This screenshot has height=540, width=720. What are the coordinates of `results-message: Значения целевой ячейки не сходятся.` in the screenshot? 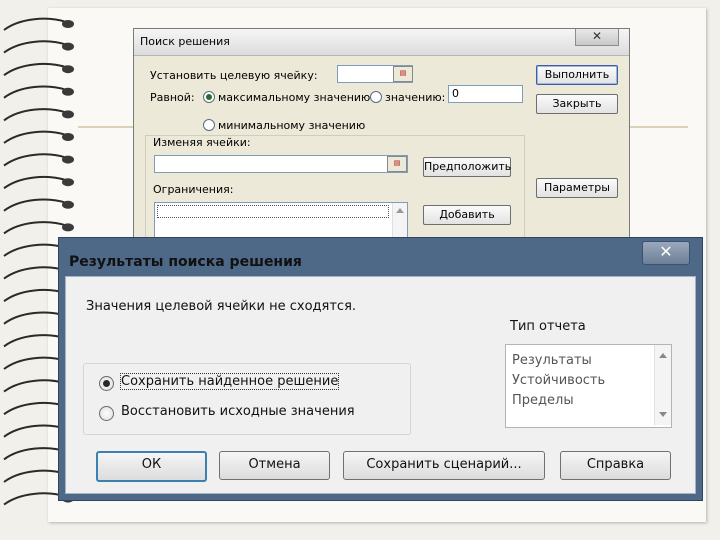 It's located at (221, 306).